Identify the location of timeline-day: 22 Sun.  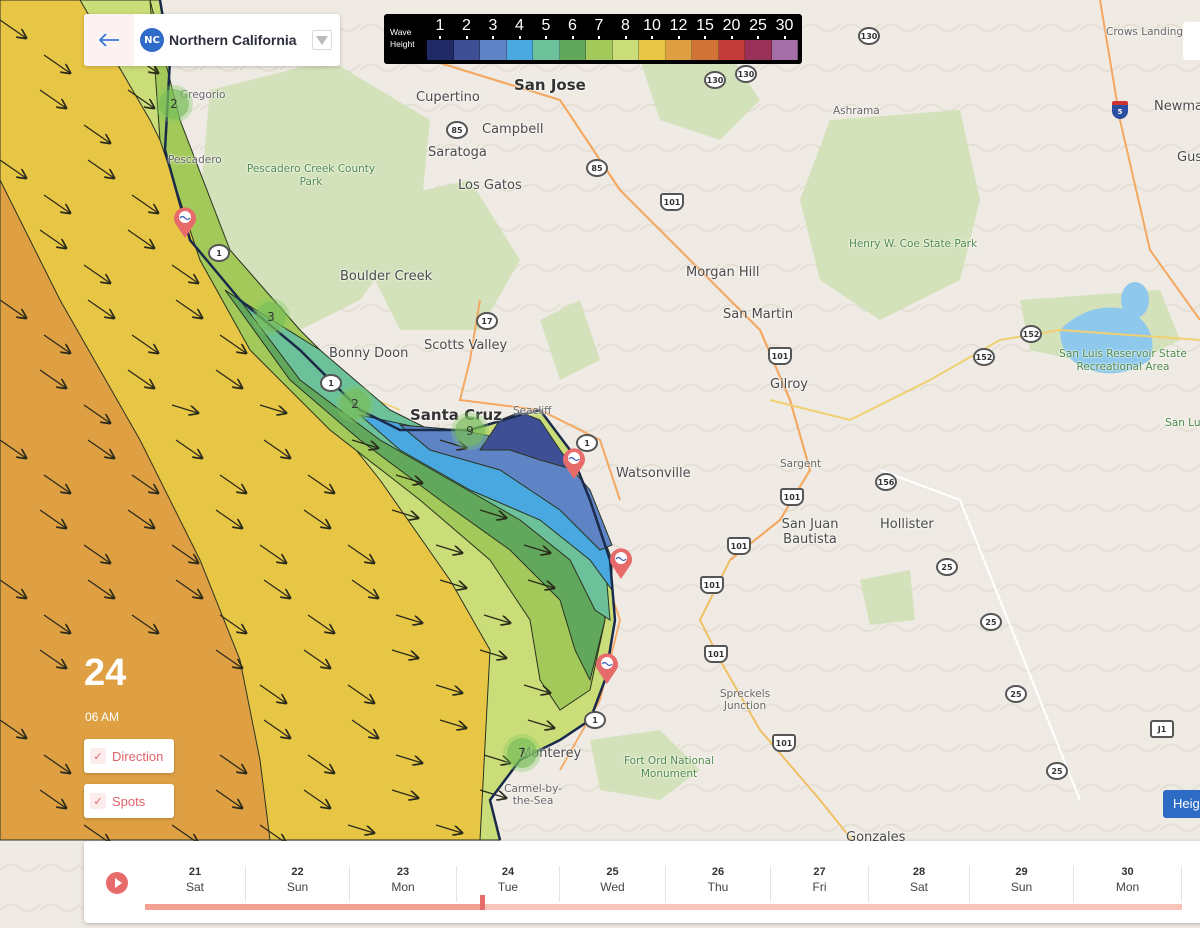
(298, 884).